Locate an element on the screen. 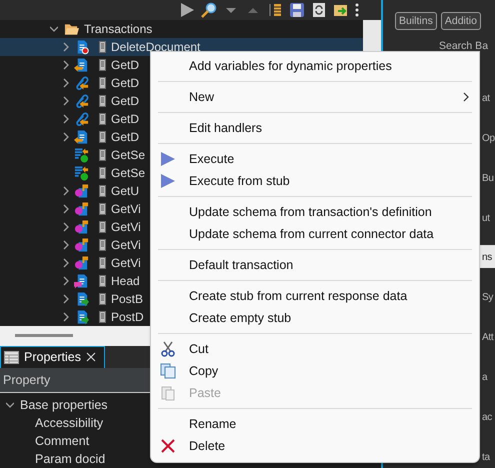  property-name: Comment is located at coordinates (62, 441).